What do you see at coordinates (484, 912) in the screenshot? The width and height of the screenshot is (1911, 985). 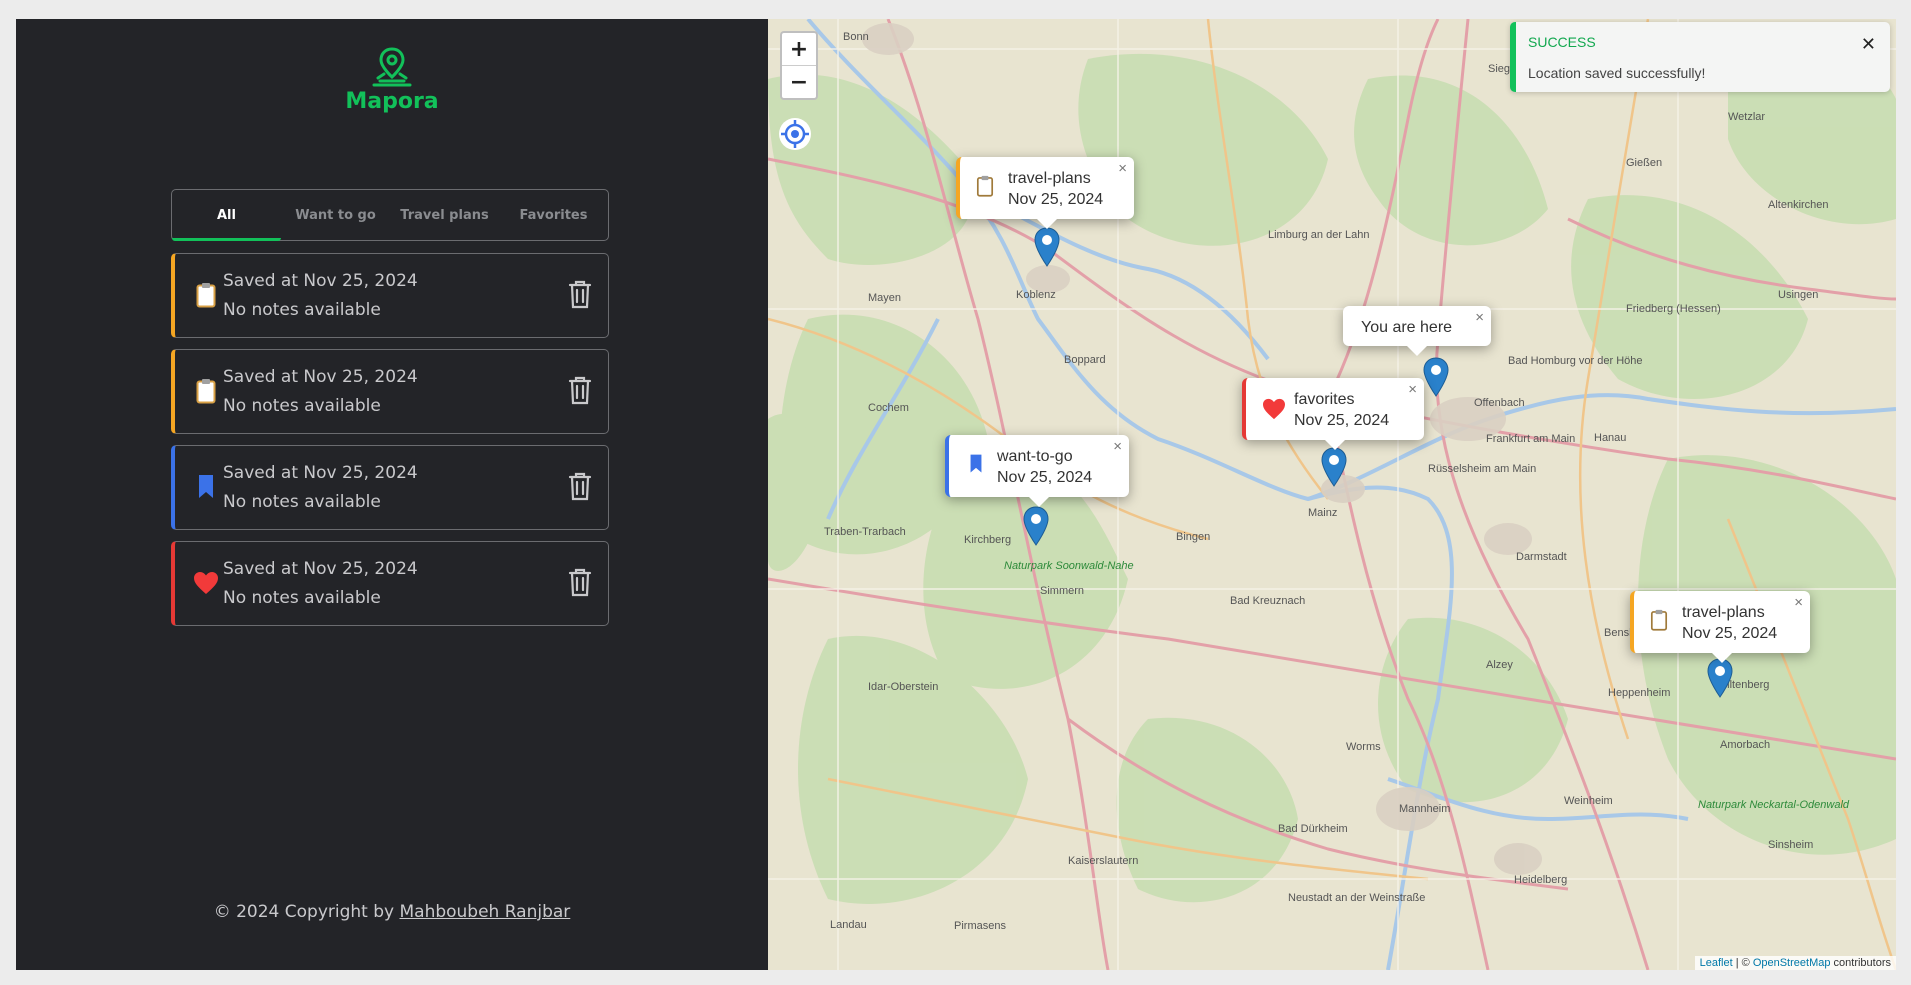 I see `author-link: Mahboubeh Ranjbar` at bounding box center [484, 912].